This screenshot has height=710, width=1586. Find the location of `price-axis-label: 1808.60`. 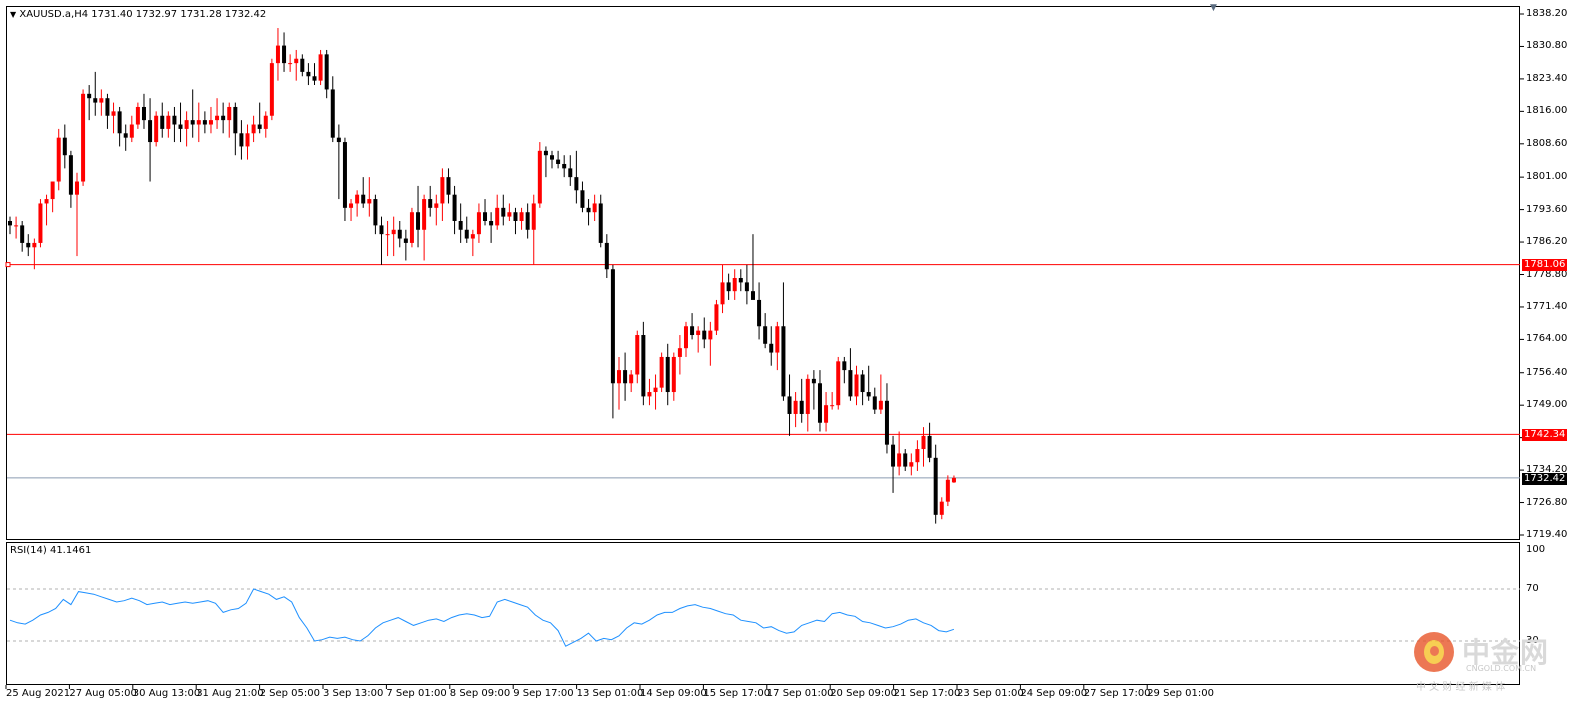

price-axis-label: 1808.60 is located at coordinates (1547, 143).